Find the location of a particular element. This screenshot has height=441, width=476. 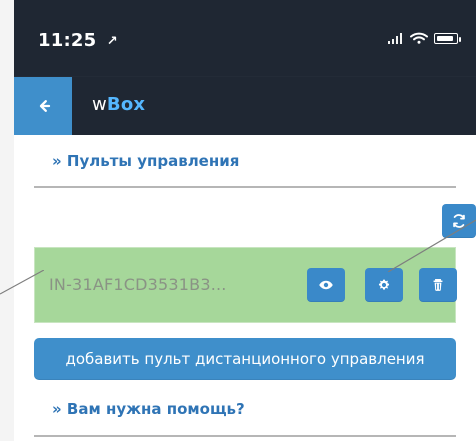

bottom-divider is located at coordinates (245, 436).